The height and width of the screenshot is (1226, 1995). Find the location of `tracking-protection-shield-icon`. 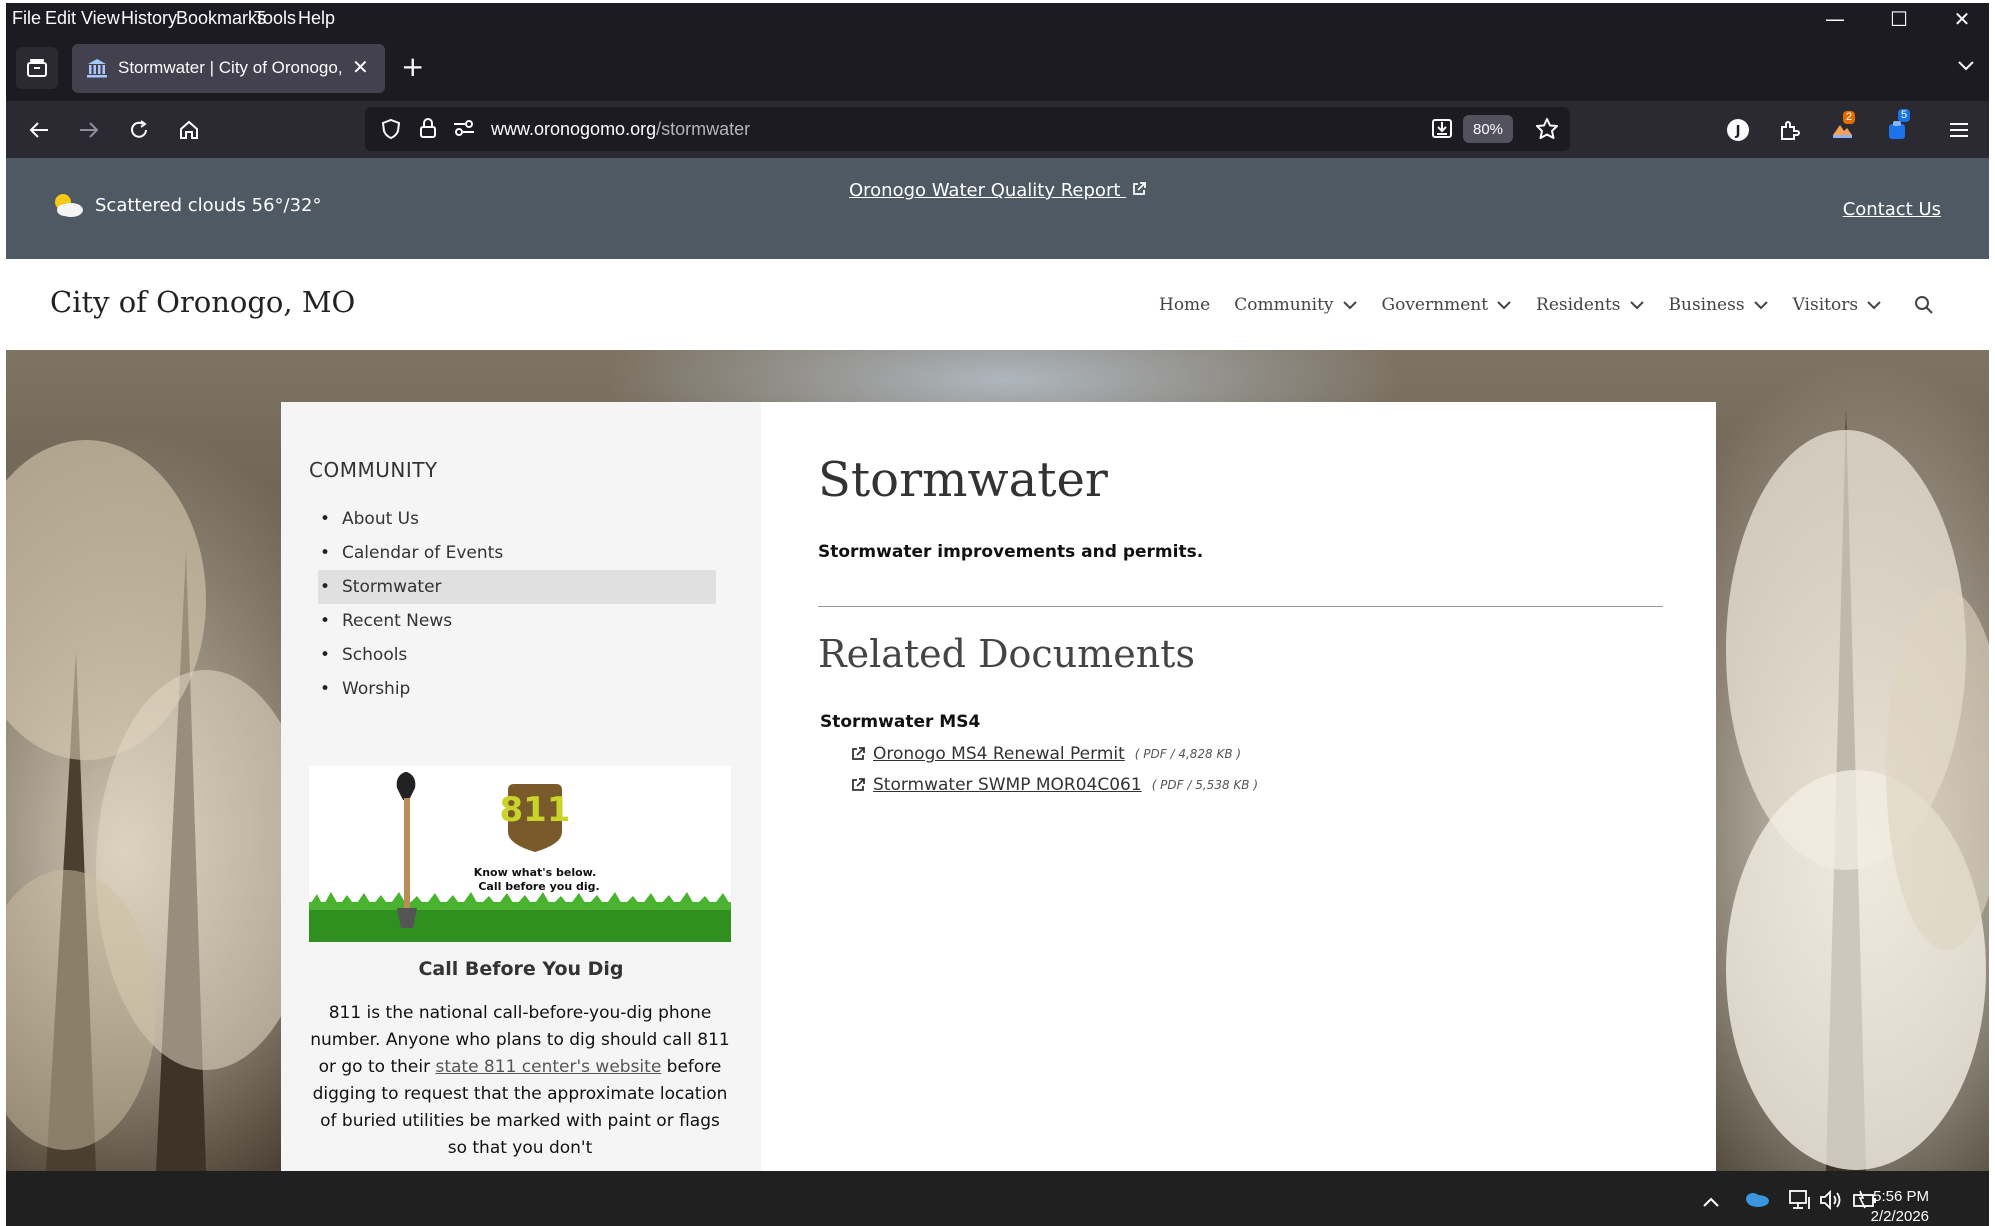

tracking-protection-shield-icon is located at coordinates (391, 131).